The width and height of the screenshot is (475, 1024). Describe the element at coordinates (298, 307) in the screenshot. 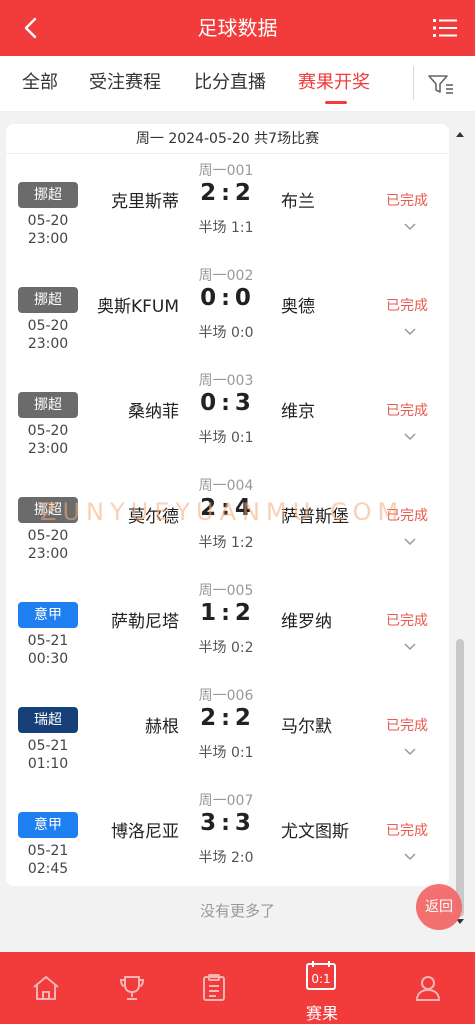

I see `away-team: 奥德` at that location.